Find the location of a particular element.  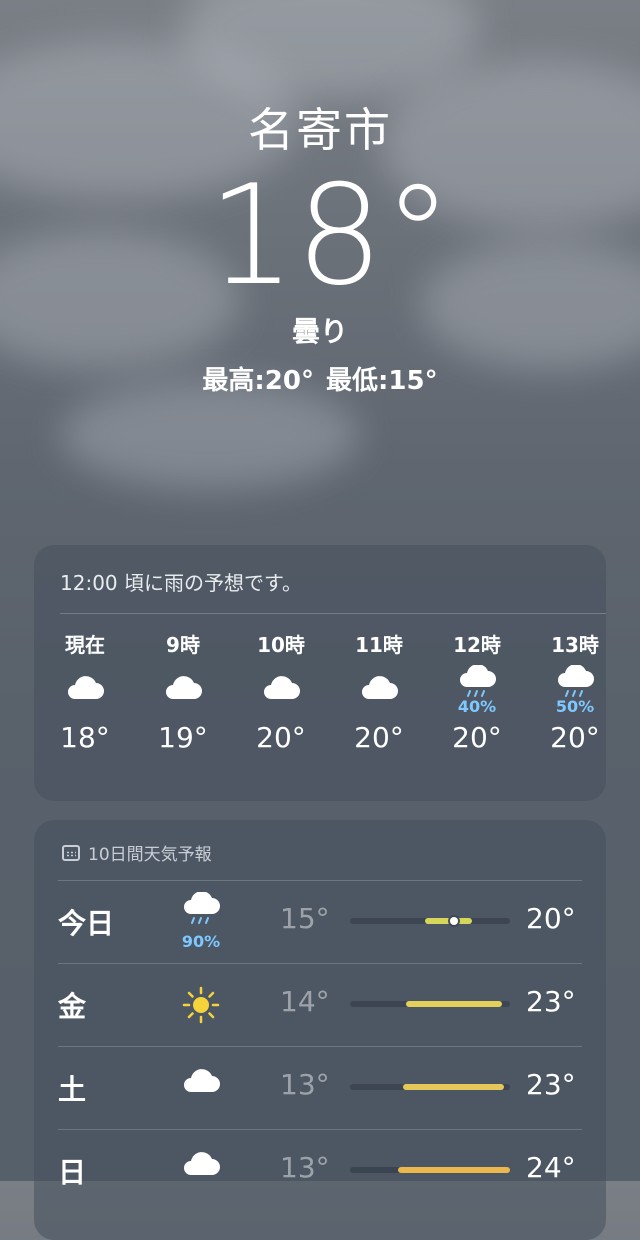

precip-chance: 50% is located at coordinates (575, 706).